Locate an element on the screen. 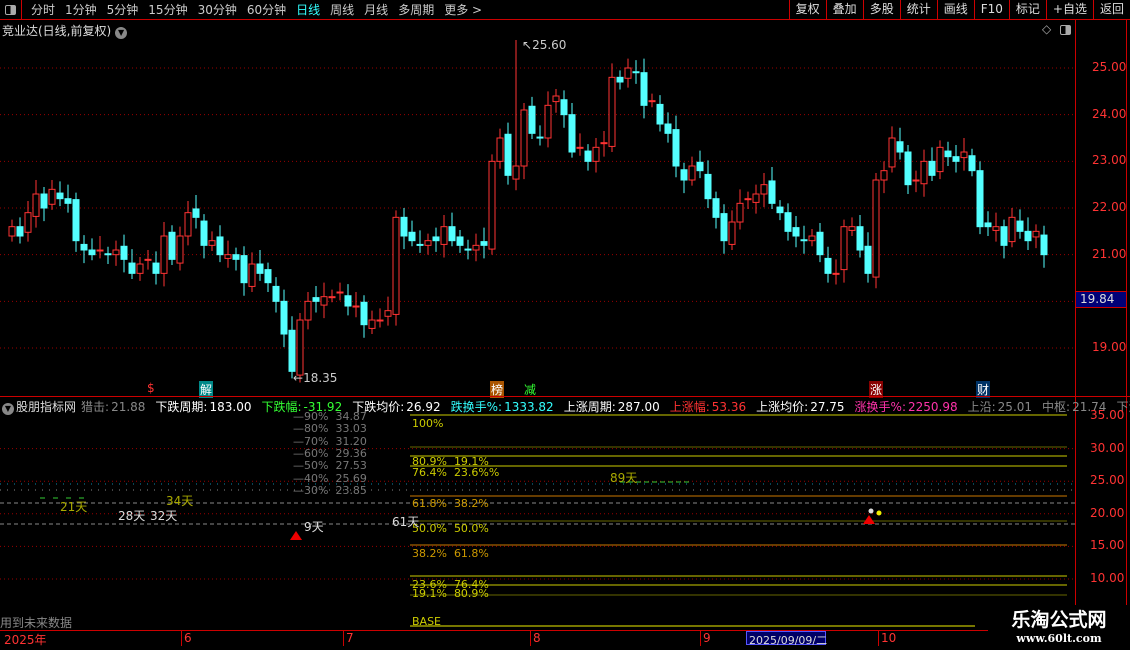  watermark-title: 乐淘公式网 is located at coordinates (1059, 620).